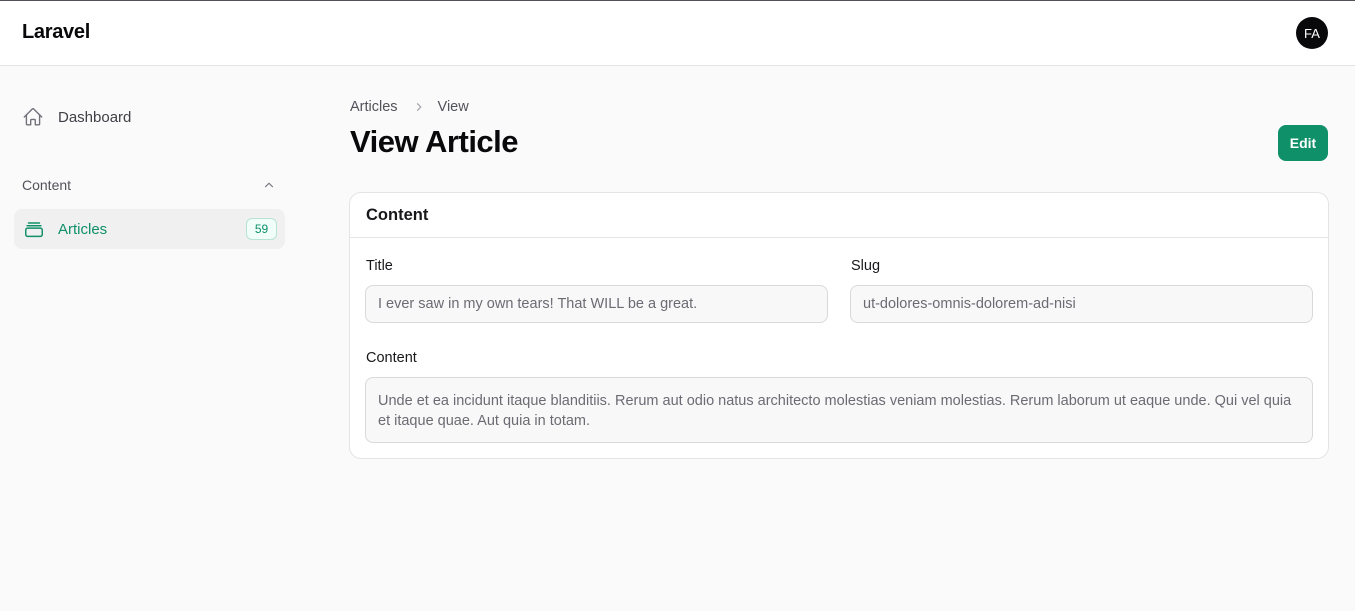 This screenshot has width=1355, height=611. Describe the element at coordinates (47, 185) in the screenshot. I see `sidebar-group-label: Content` at that location.